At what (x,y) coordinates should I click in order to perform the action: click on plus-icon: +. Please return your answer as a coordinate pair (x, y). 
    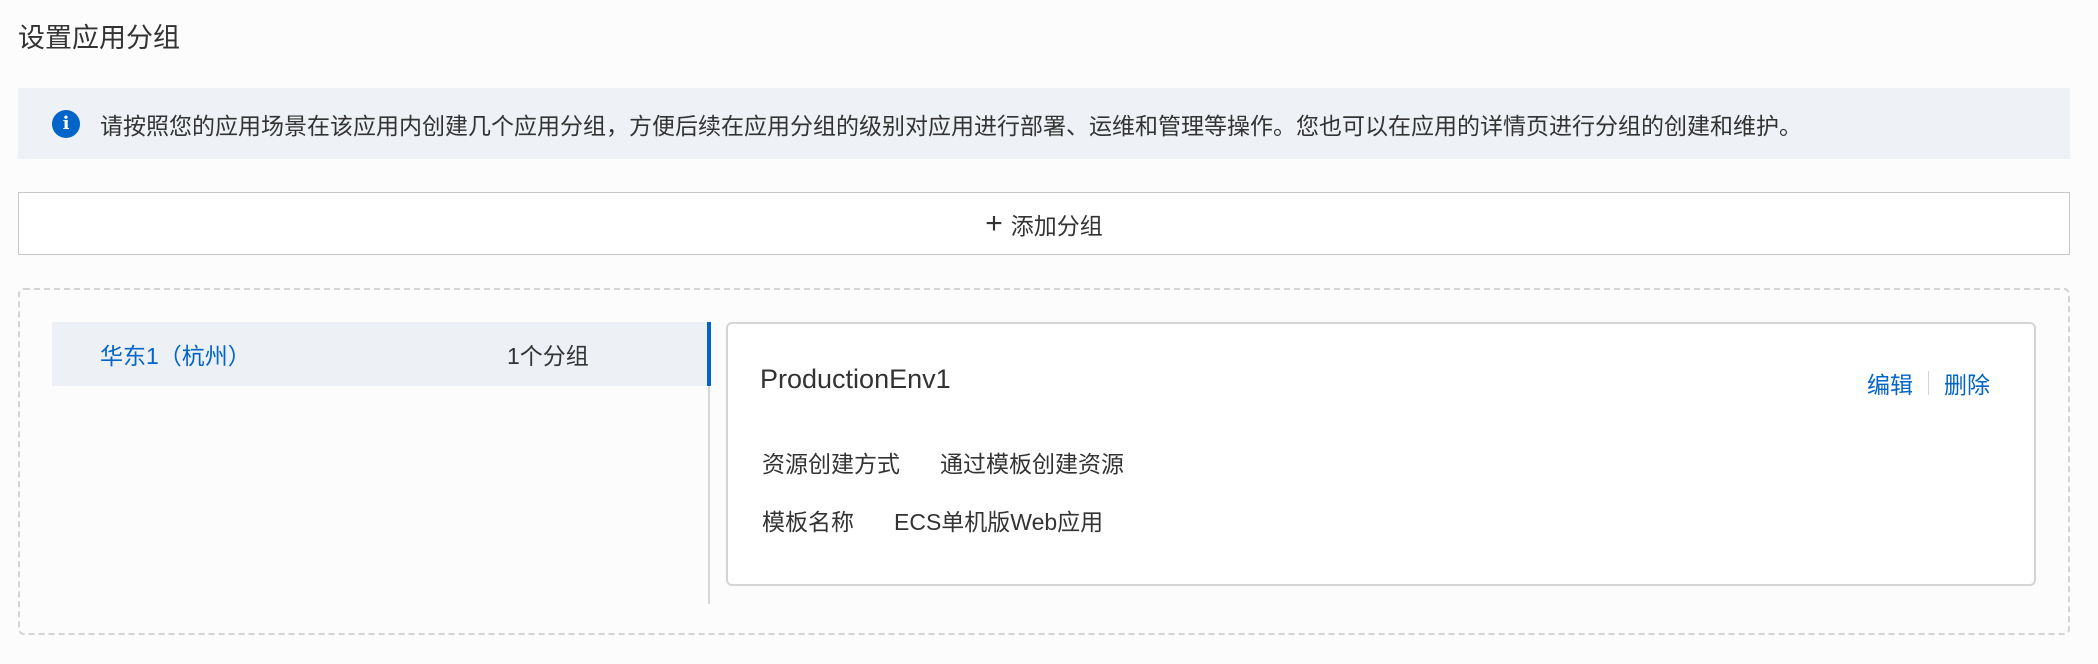
    Looking at the image, I should click on (994, 223).